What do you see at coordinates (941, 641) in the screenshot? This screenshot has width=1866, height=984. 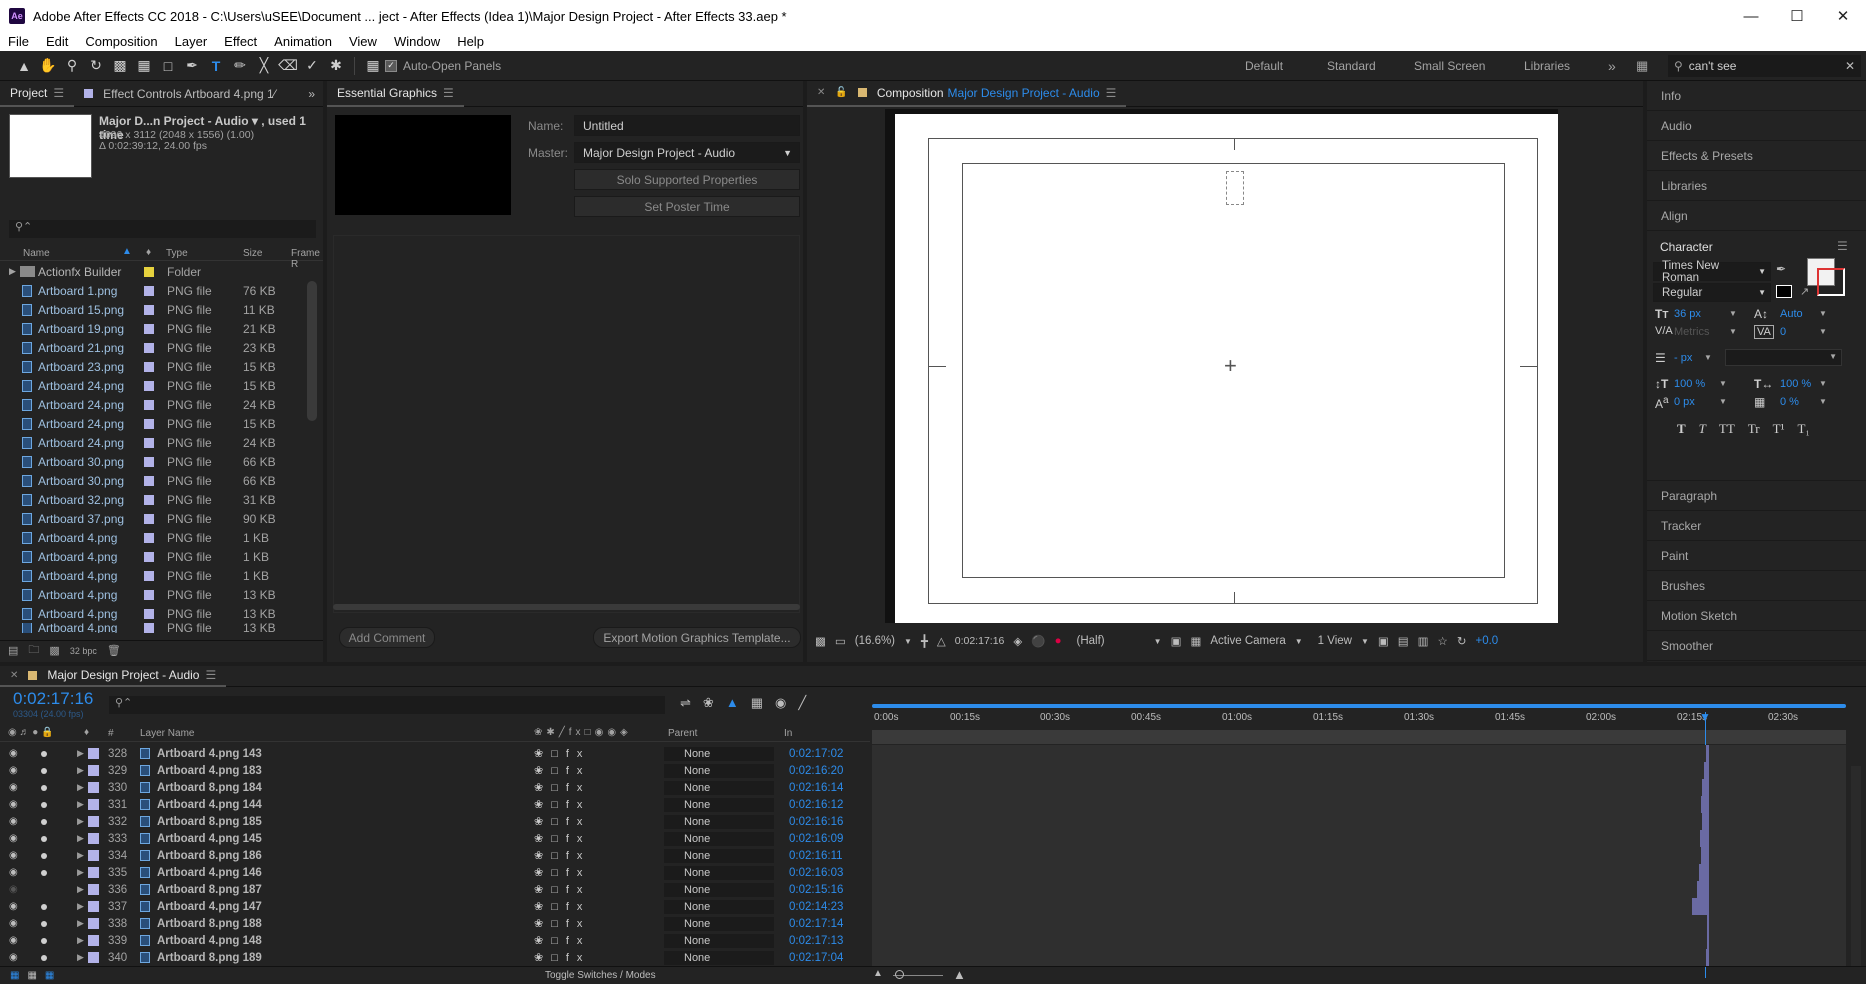 I see `mask-visibility-icon: △` at bounding box center [941, 641].